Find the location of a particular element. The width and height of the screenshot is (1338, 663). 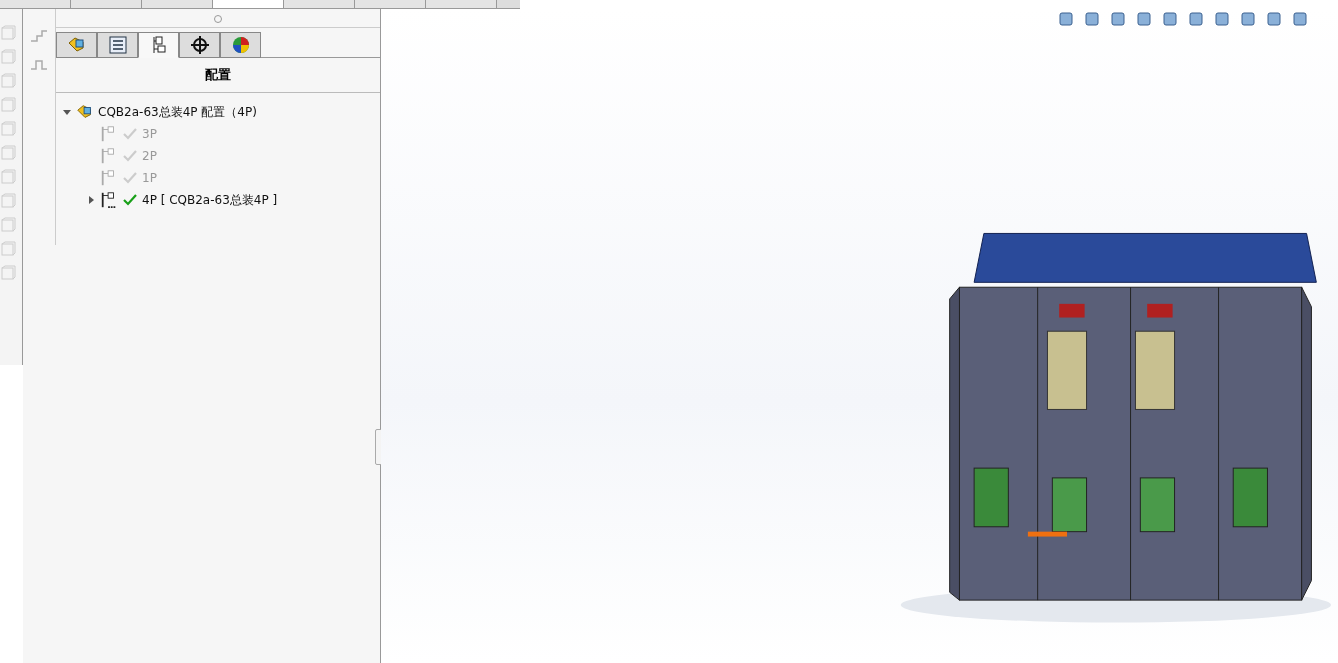

expand-arrow-icon is located at coordinates (91, 200).